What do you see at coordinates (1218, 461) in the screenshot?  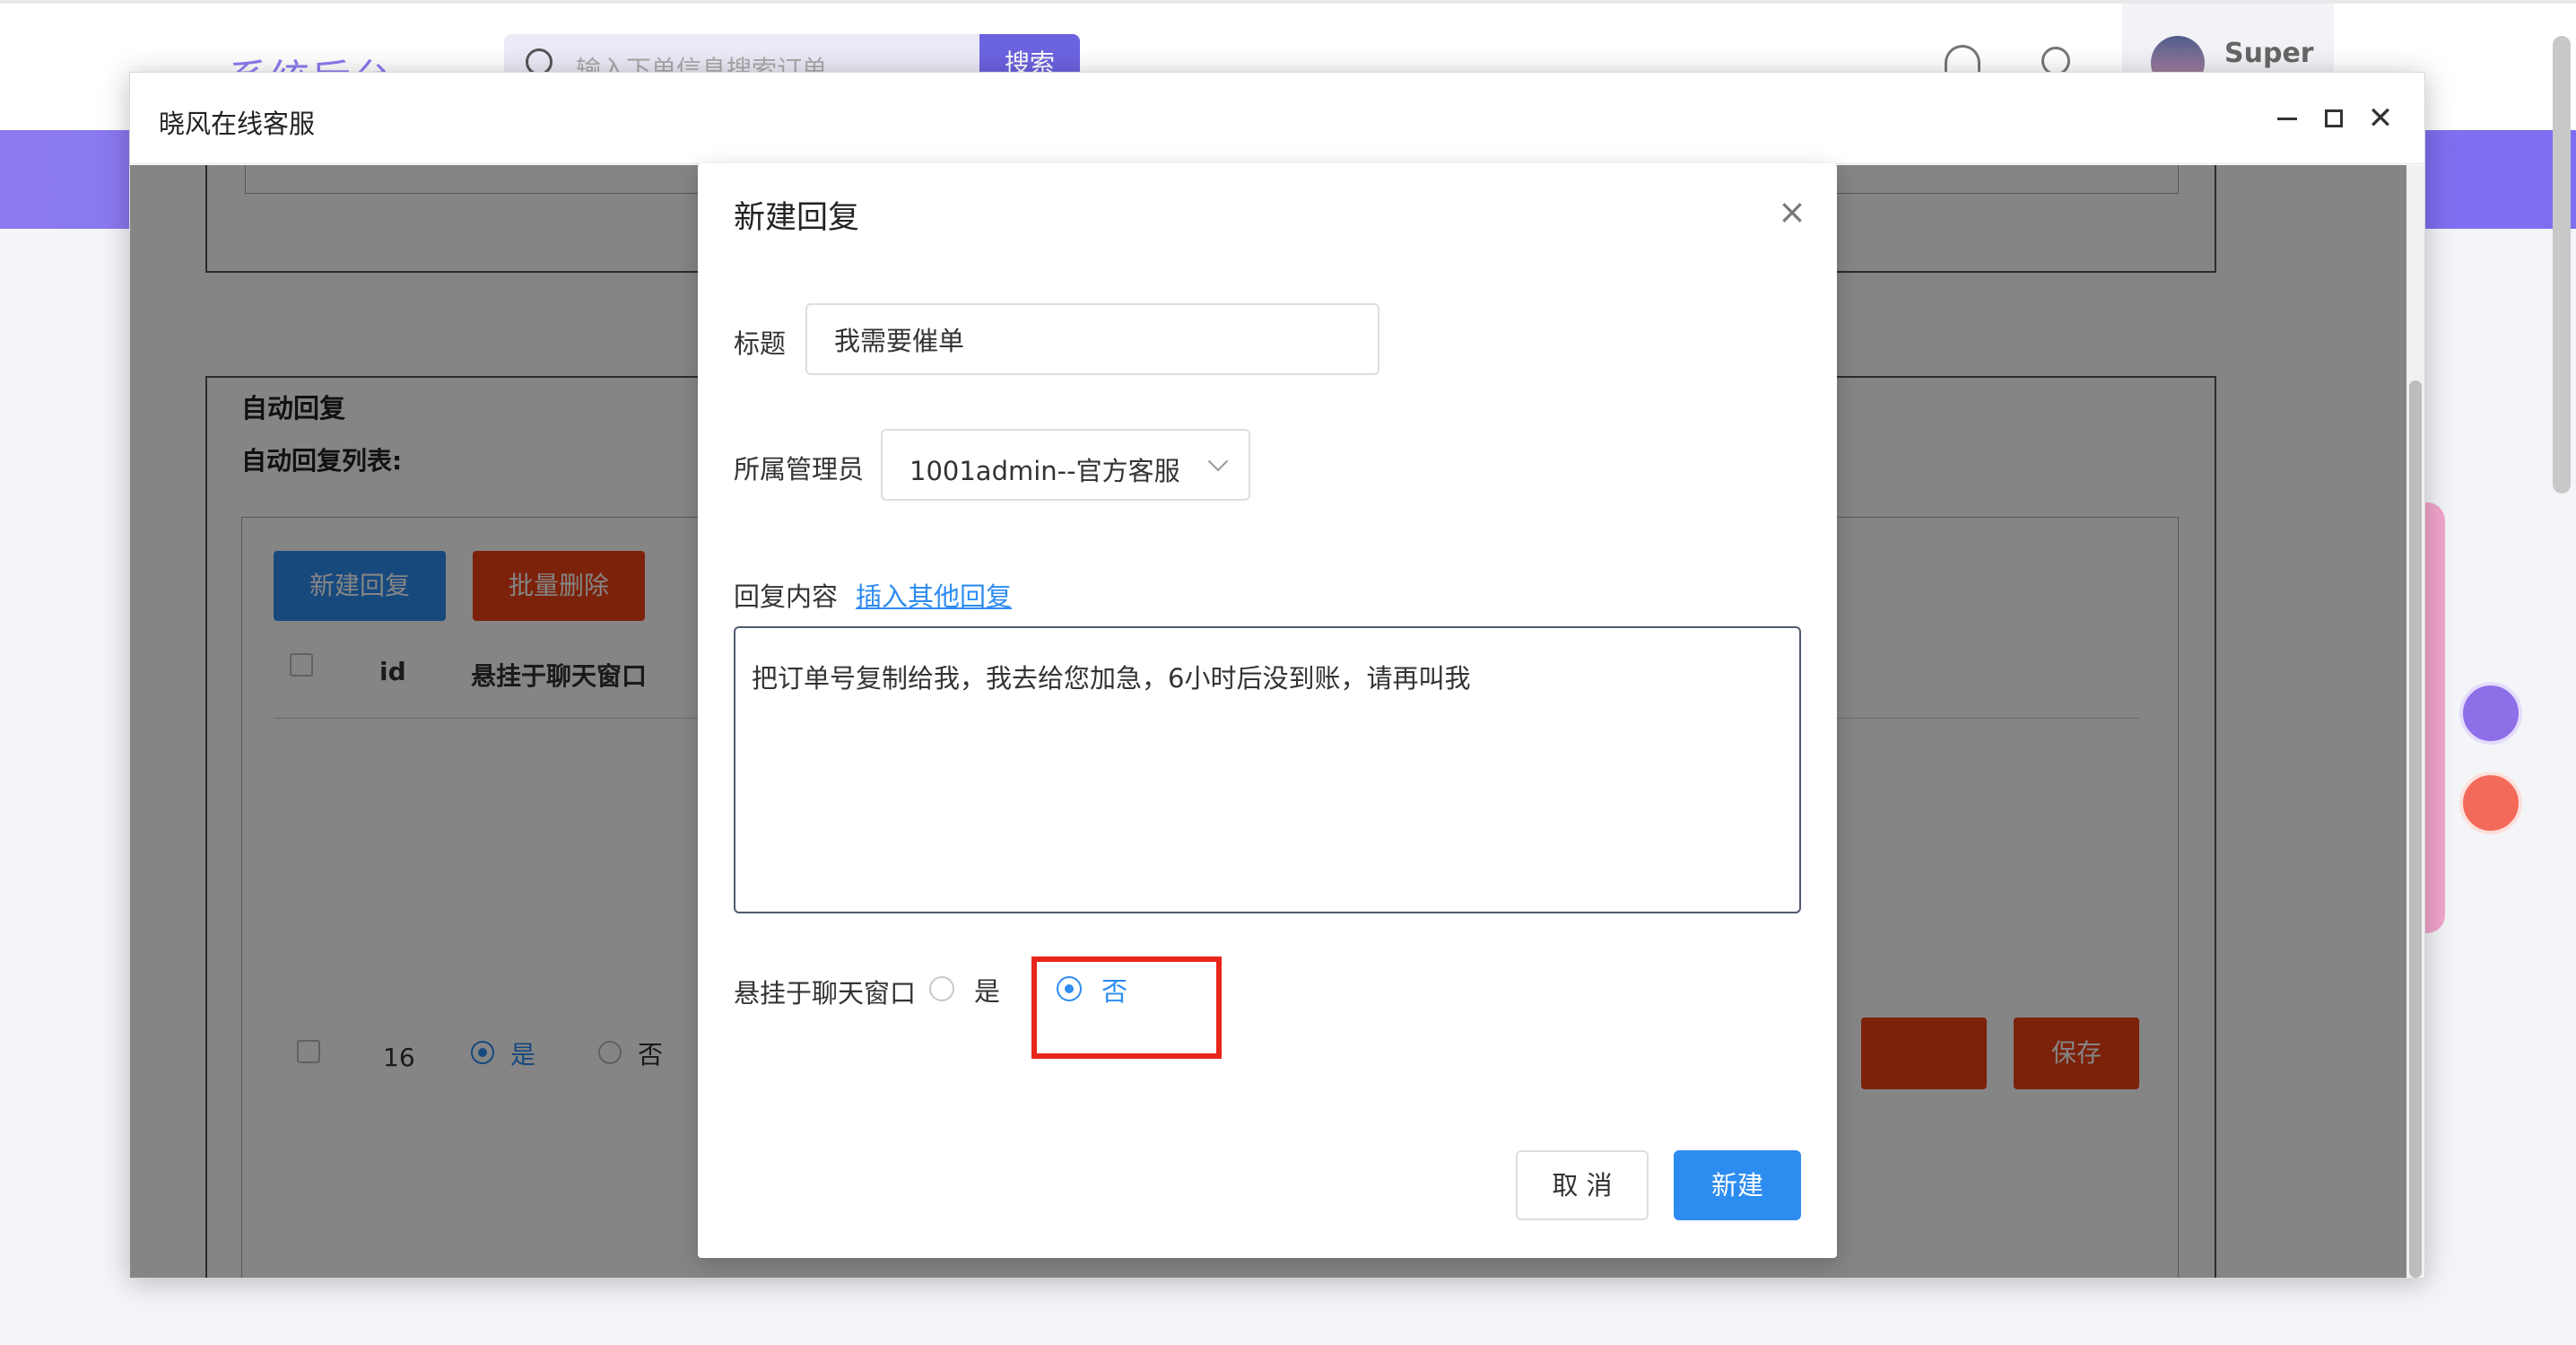 I see `chevron-down-icon` at bounding box center [1218, 461].